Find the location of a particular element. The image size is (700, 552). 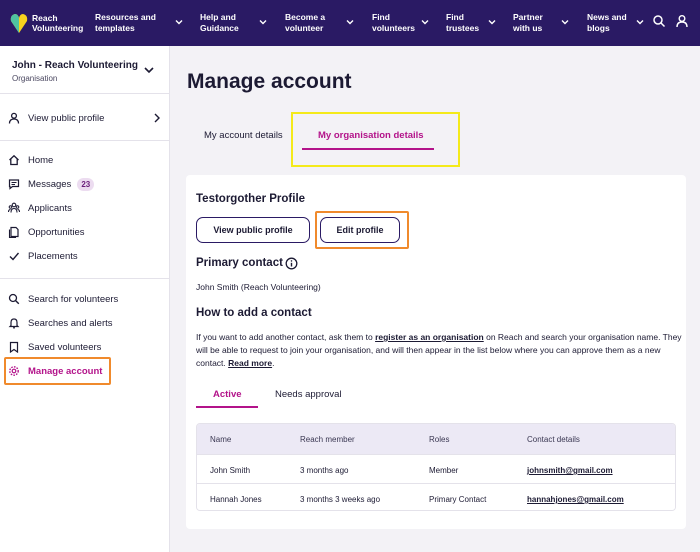

nav-partner: Partner with us is located at coordinates (528, 22).